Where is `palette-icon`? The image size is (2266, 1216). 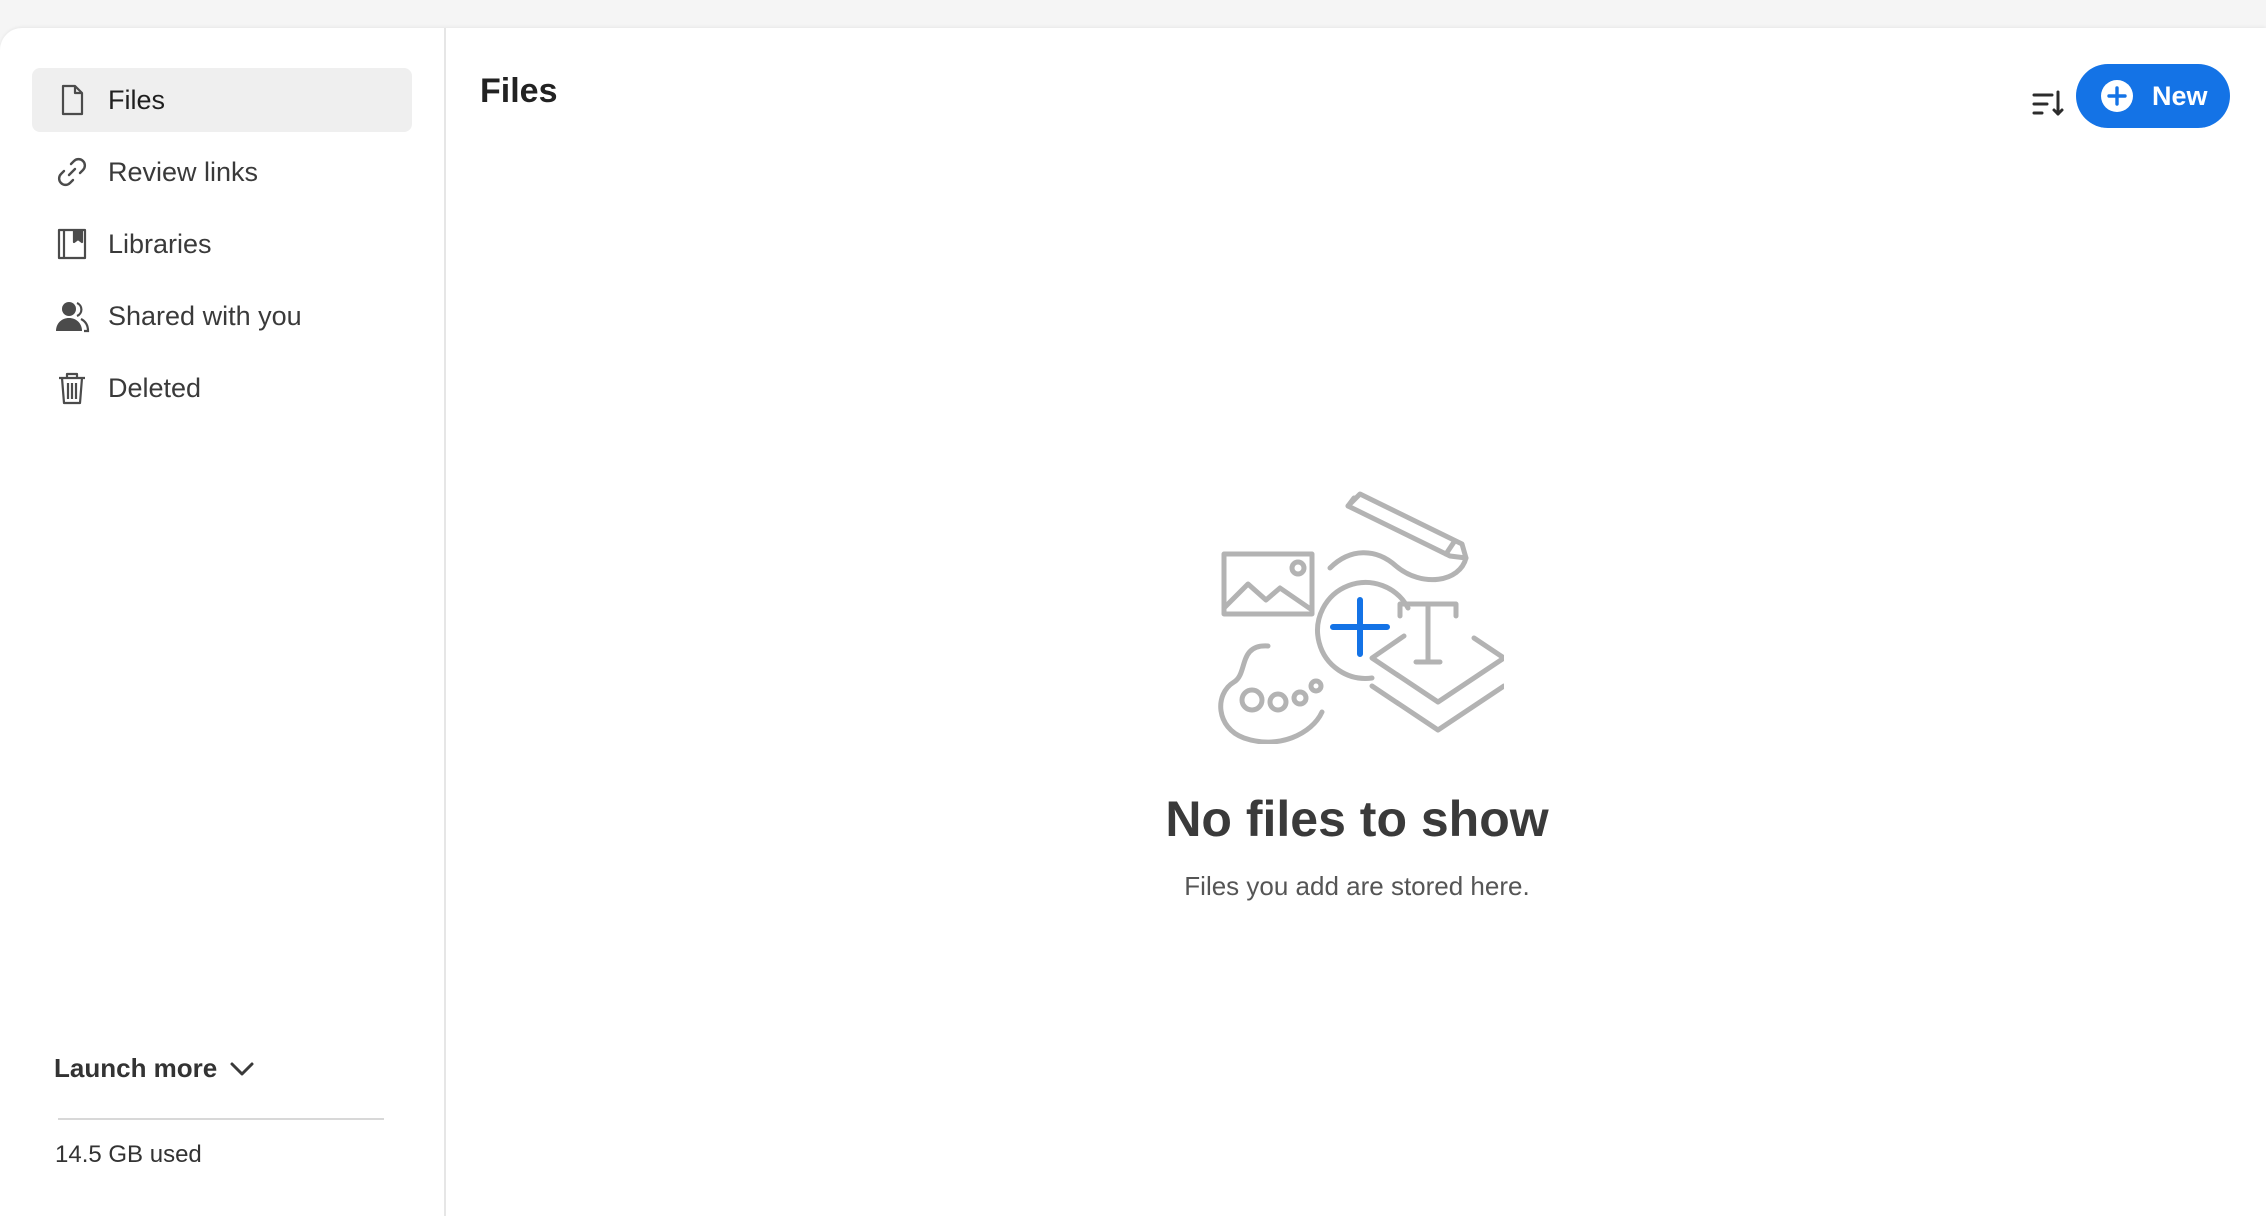 palette-icon is located at coordinates (1271, 693).